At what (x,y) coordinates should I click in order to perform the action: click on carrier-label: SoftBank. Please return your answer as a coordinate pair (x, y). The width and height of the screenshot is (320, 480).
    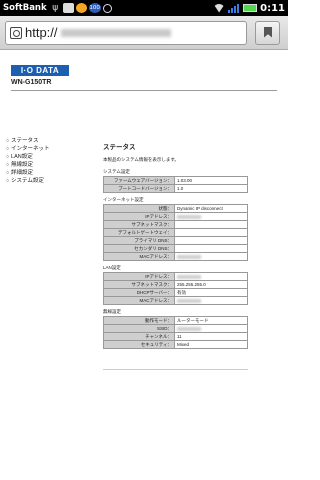
    Looking at the image, I should click on (25, 8).